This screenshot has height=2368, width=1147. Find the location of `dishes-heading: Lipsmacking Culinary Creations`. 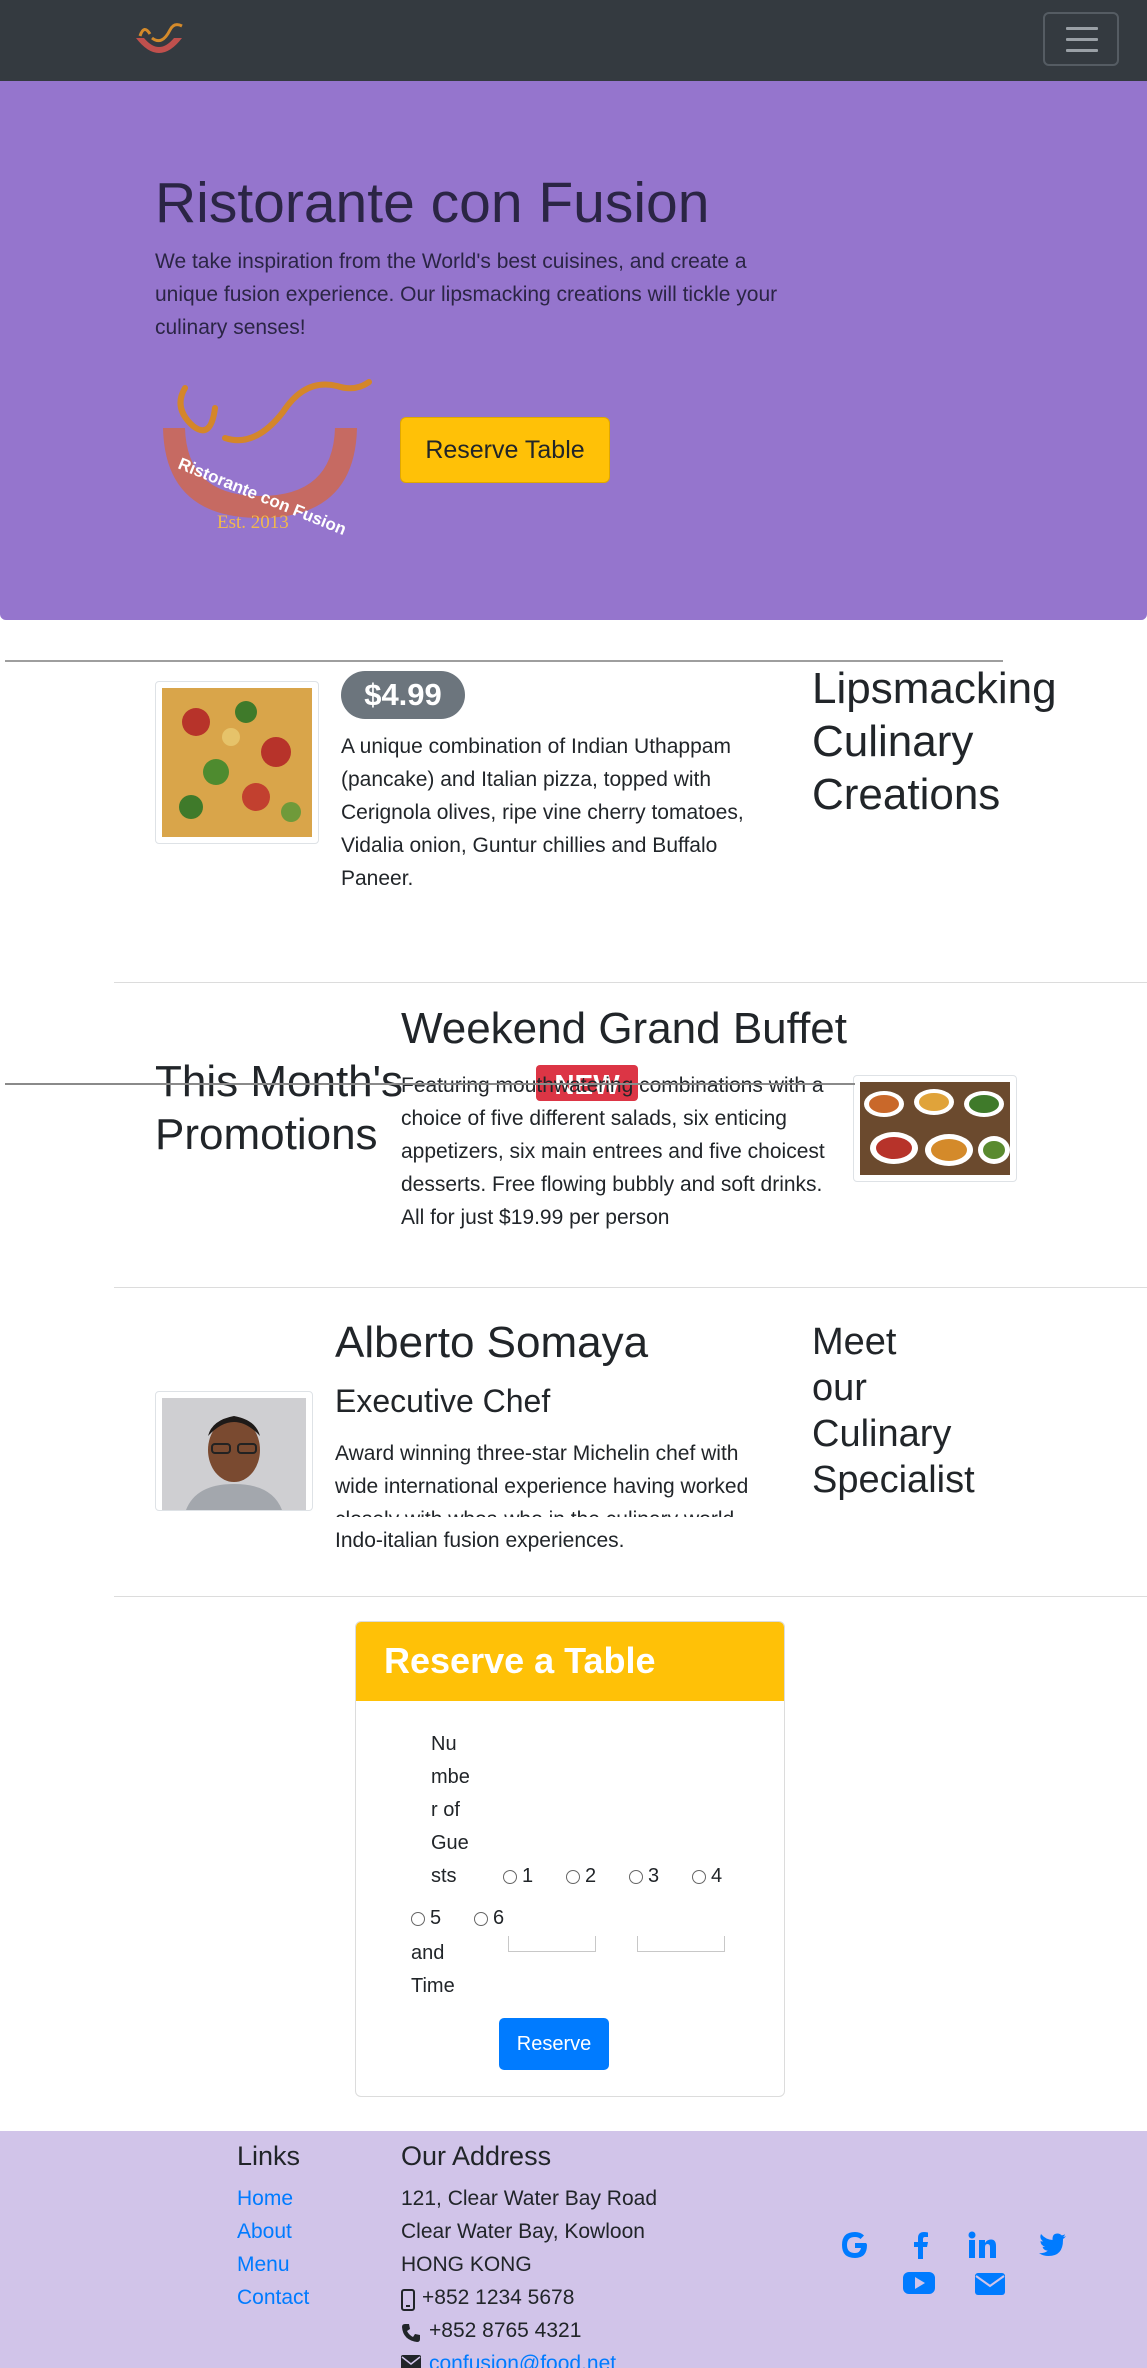

dishes-heading: Lipsmacking Culinary Creations is located at coordinates (934, 741).